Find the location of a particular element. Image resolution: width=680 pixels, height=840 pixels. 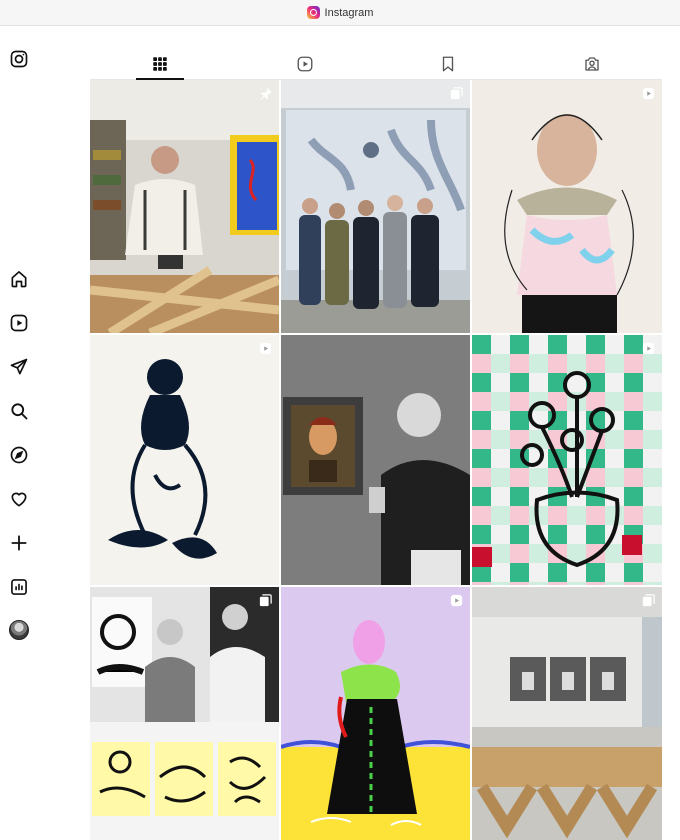

post-gallery-installation is located at coordinates (567, 713).